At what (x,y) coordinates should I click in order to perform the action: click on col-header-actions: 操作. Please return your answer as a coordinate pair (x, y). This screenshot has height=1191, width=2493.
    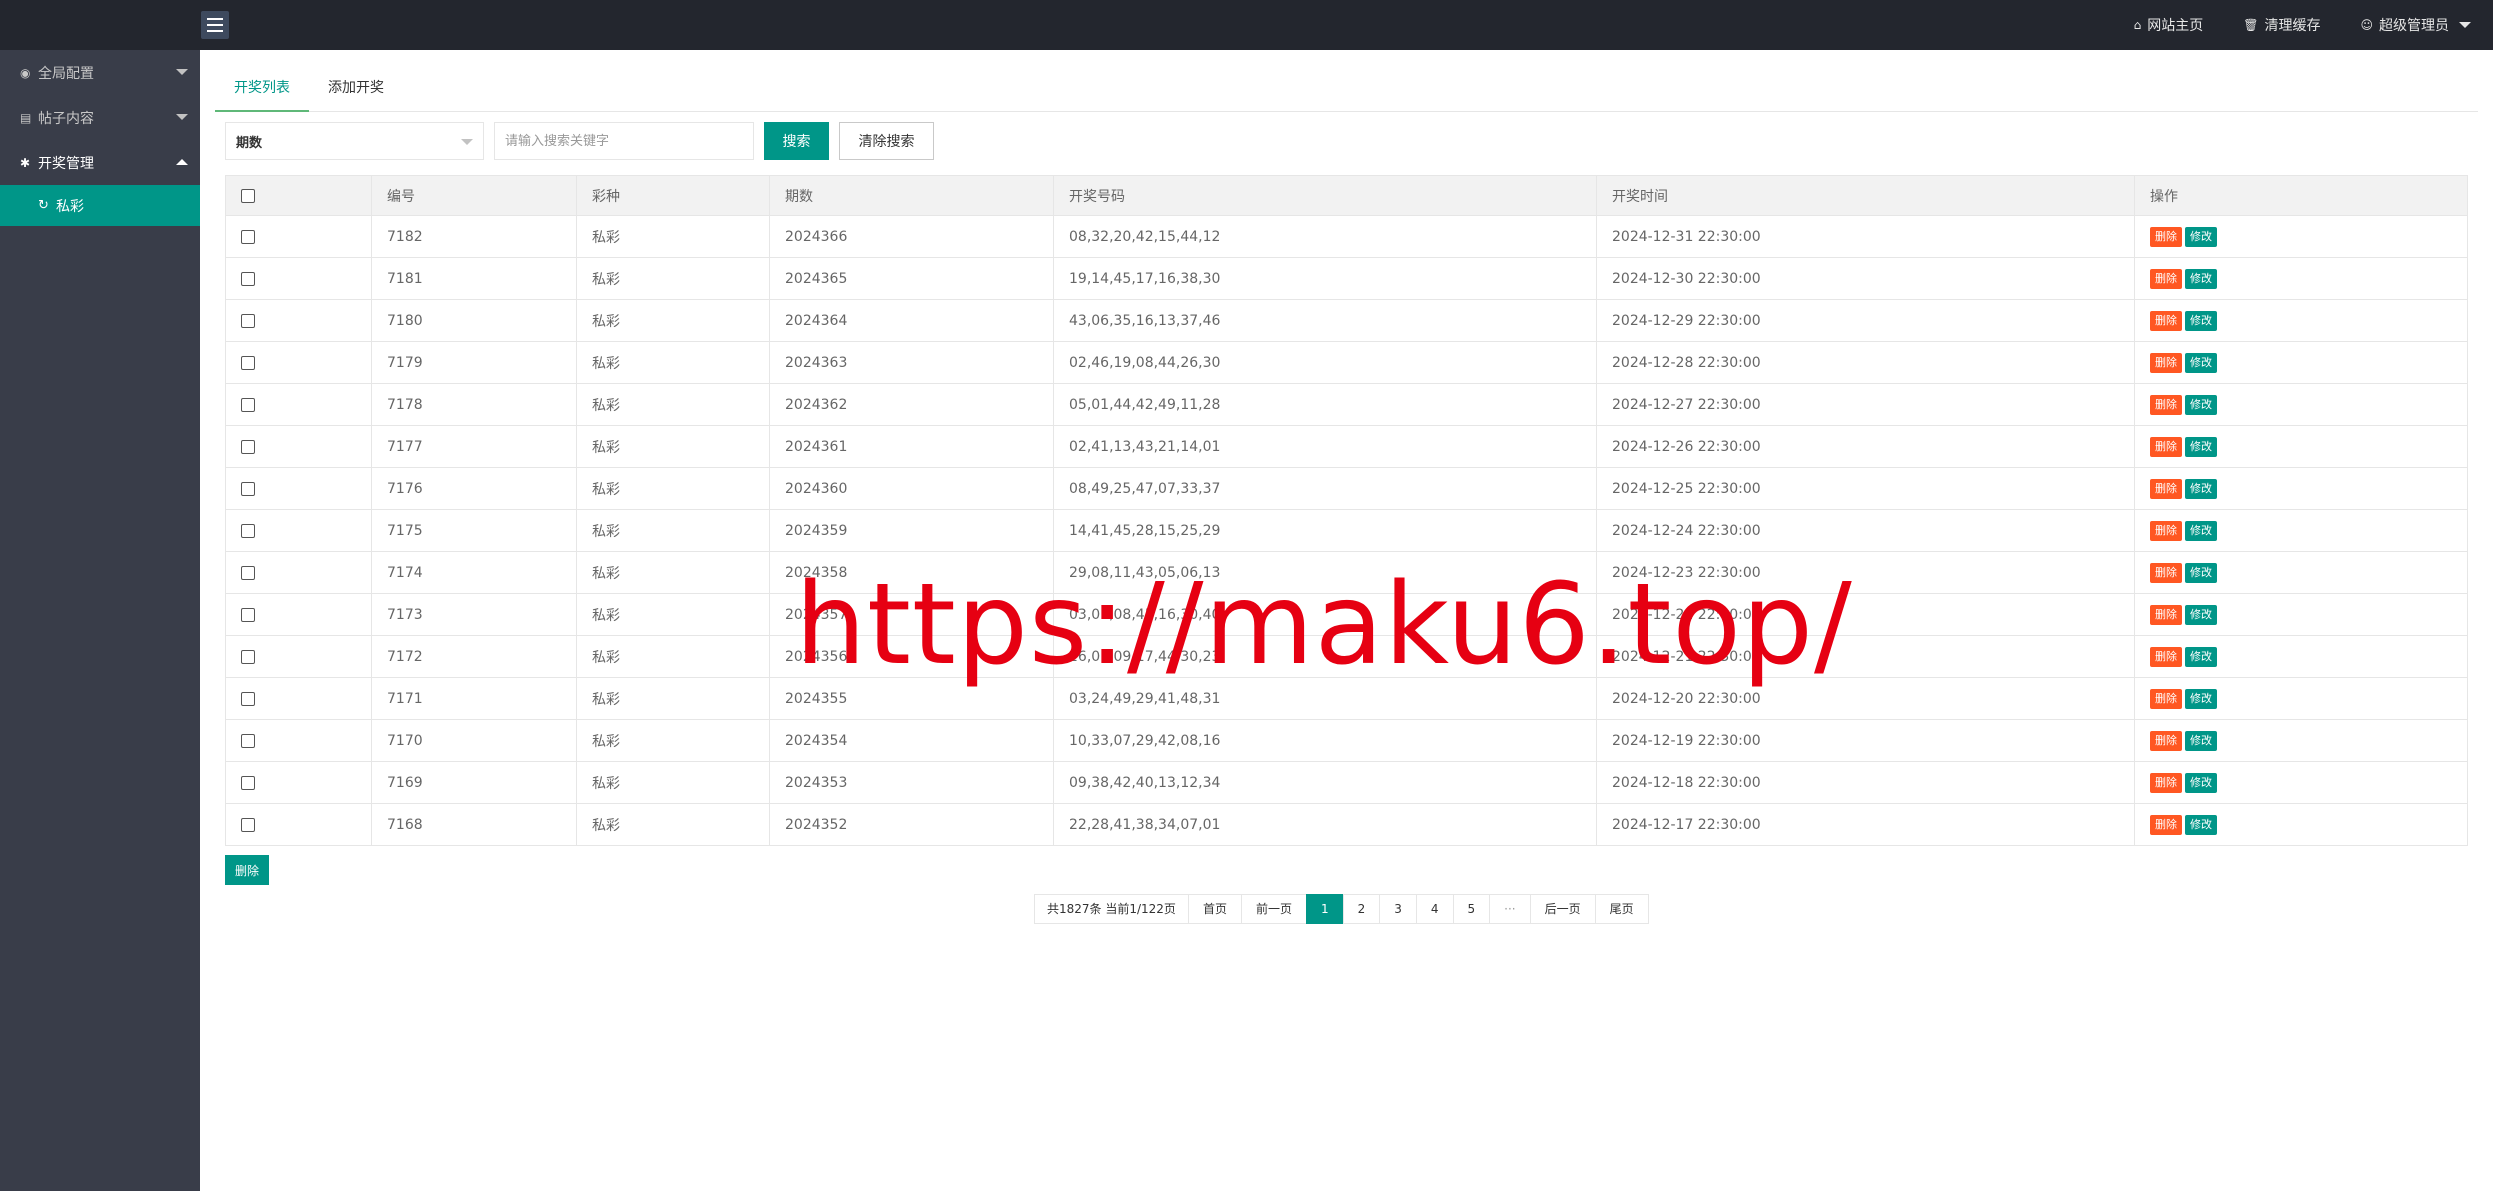
    Looking at the image, I should click on (2301, 195).